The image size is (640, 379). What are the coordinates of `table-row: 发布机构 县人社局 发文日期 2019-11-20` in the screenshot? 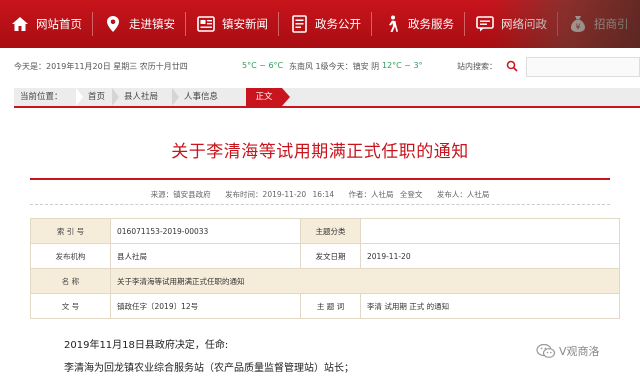 It's located at (325, 256).